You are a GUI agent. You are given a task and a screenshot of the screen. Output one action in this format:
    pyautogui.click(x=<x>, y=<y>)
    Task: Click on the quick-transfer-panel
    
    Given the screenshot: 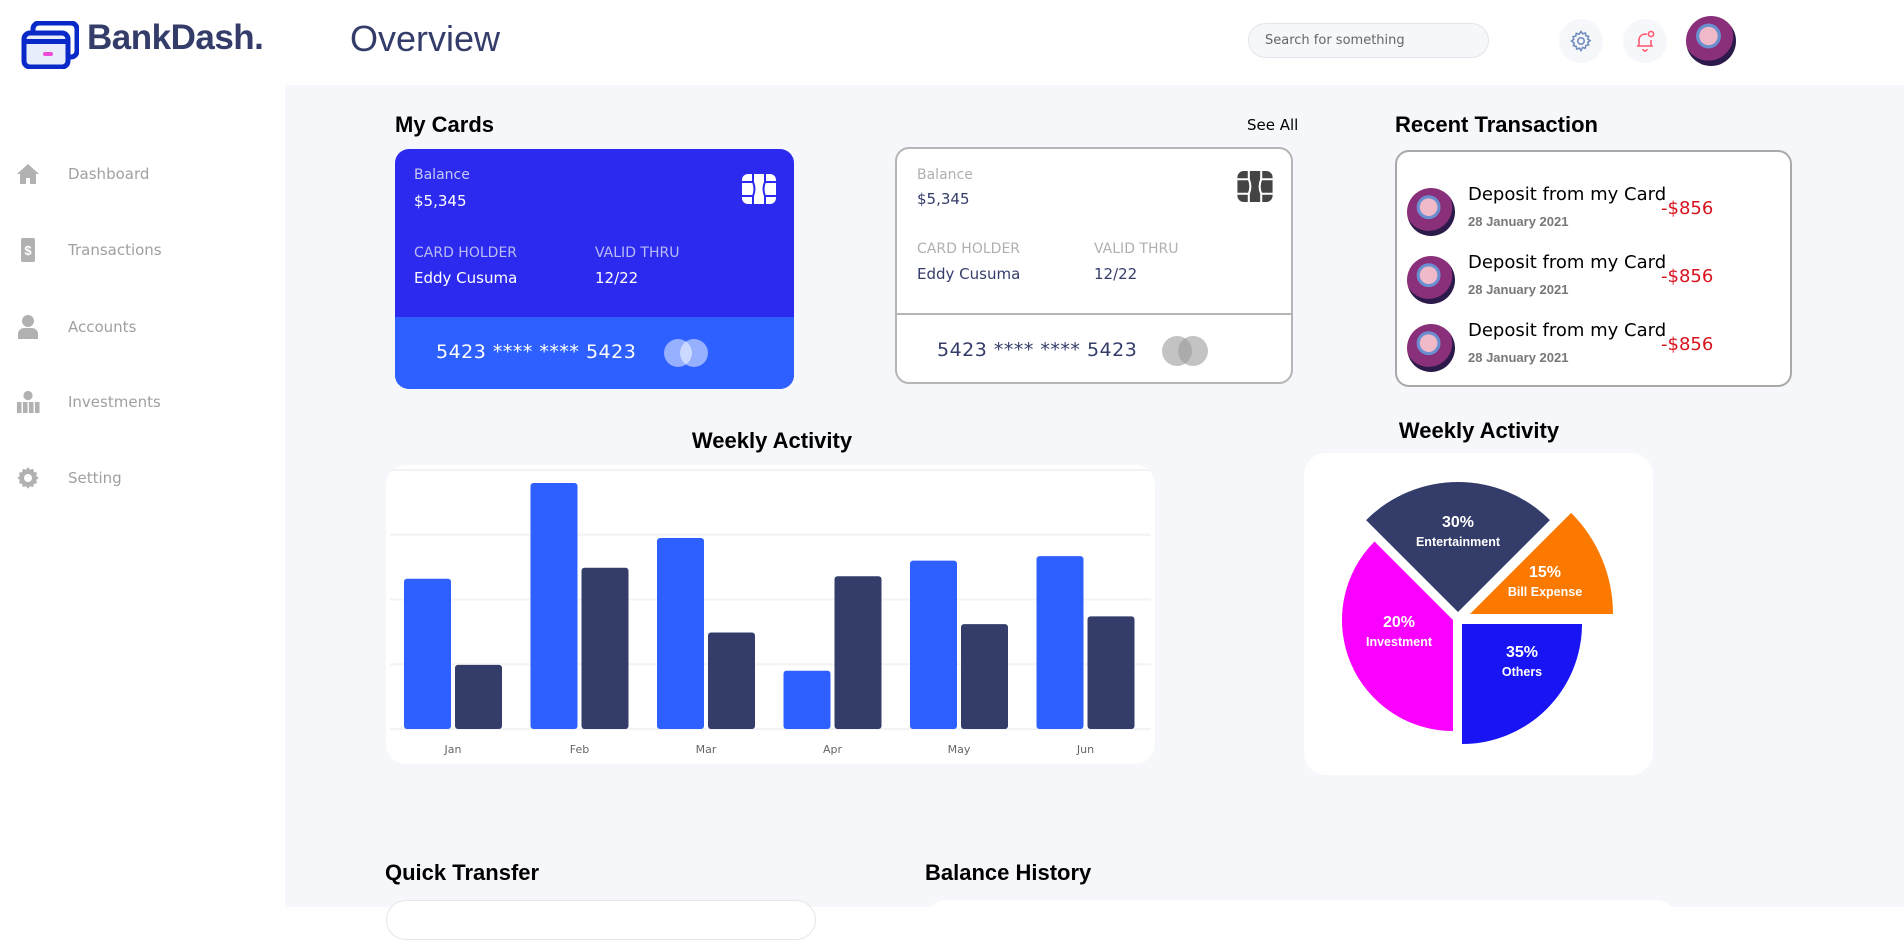 What is the action you would take?
    pyautogui.click(x=601, y=920)
    